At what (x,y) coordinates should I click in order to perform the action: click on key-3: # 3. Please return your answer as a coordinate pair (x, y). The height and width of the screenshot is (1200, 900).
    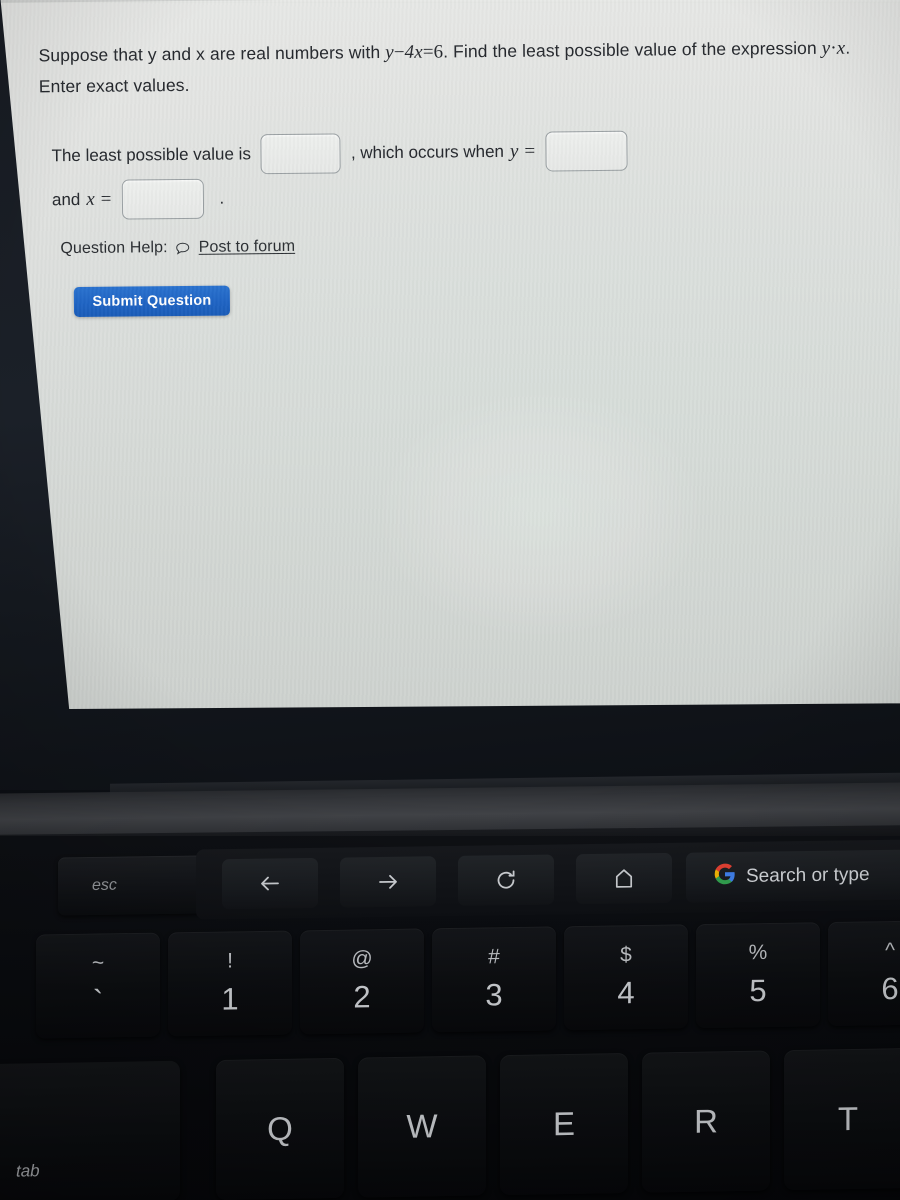
    Looking at the image, I should click on (494, 979).